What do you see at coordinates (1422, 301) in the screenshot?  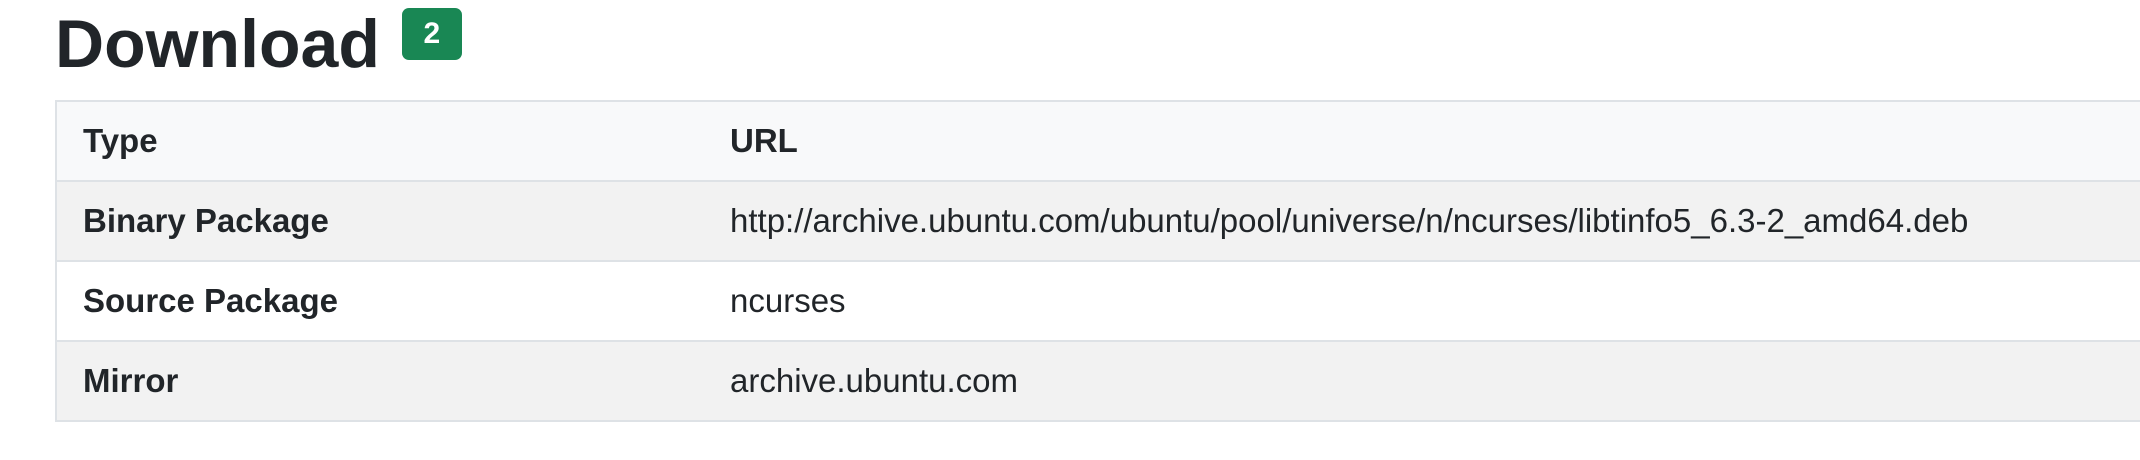 I see `source-package-value: ncurses` at bounding box center [1422, 301].